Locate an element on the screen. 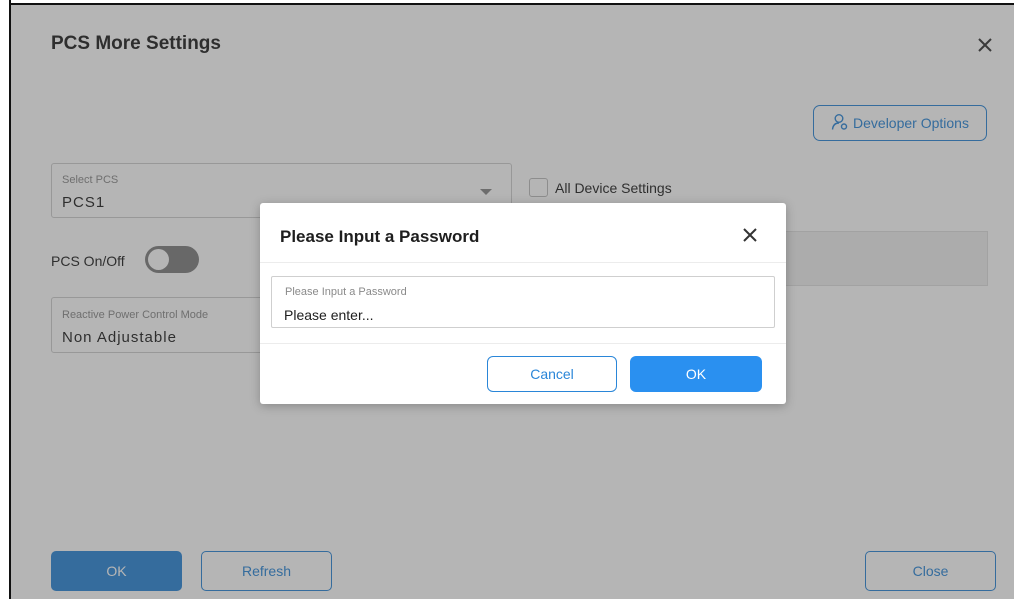 Image resolution: width=1014 pixels, height=599 pixels. dialog-ok-button: OK is located at coordinates (696, 374).